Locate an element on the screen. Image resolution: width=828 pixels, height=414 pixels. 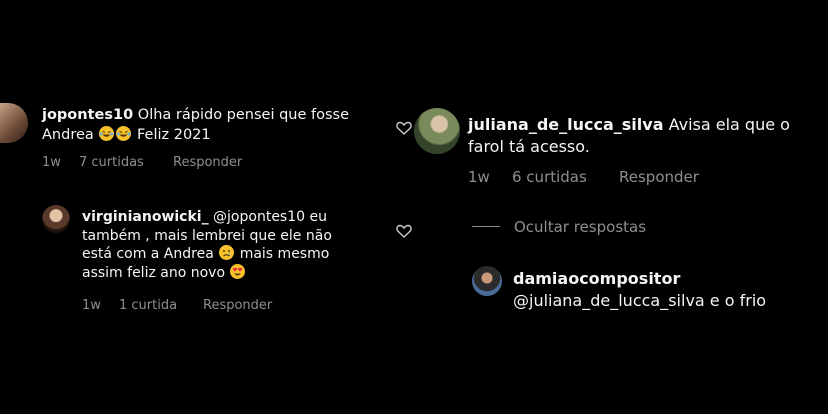
reply-username: damiaocompositor is located at coordinates (670, 279).